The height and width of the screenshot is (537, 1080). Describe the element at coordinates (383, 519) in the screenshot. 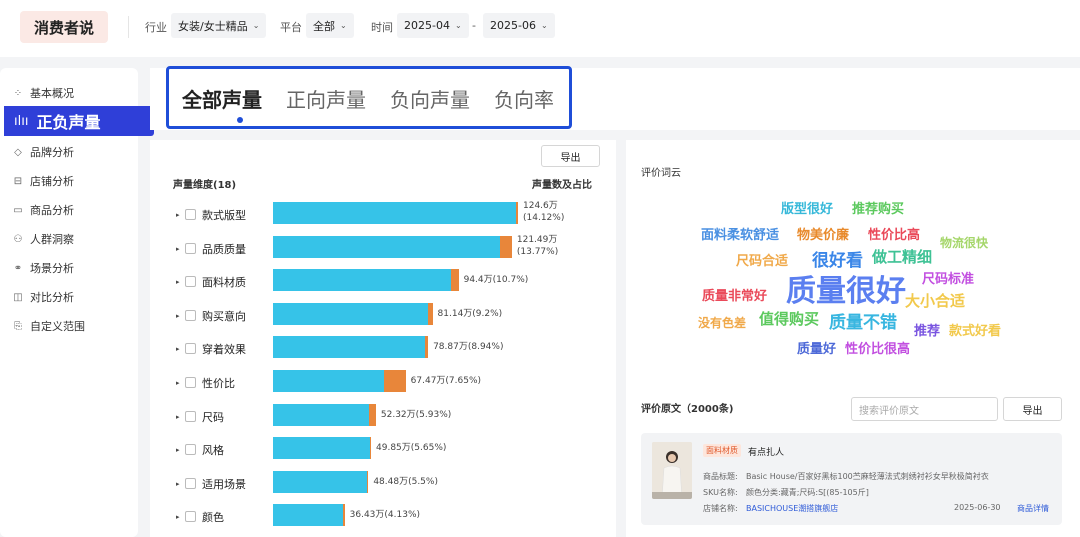

I see `bar-row: ▸ 颜色 36.43万(4.13%)` at that location.